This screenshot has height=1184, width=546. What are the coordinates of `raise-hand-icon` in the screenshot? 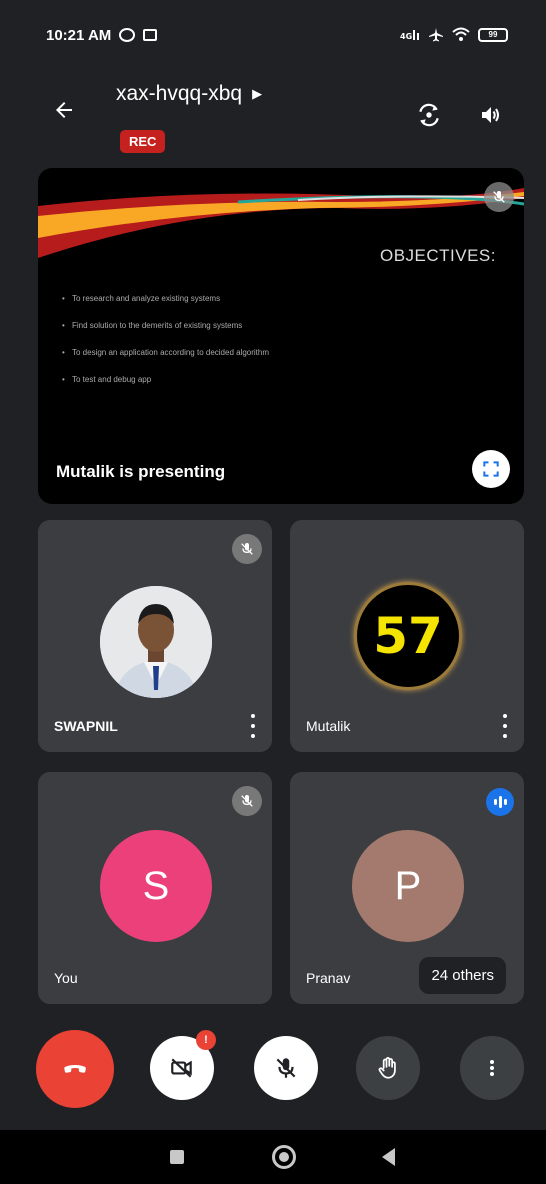 It's located at (387, 1068).